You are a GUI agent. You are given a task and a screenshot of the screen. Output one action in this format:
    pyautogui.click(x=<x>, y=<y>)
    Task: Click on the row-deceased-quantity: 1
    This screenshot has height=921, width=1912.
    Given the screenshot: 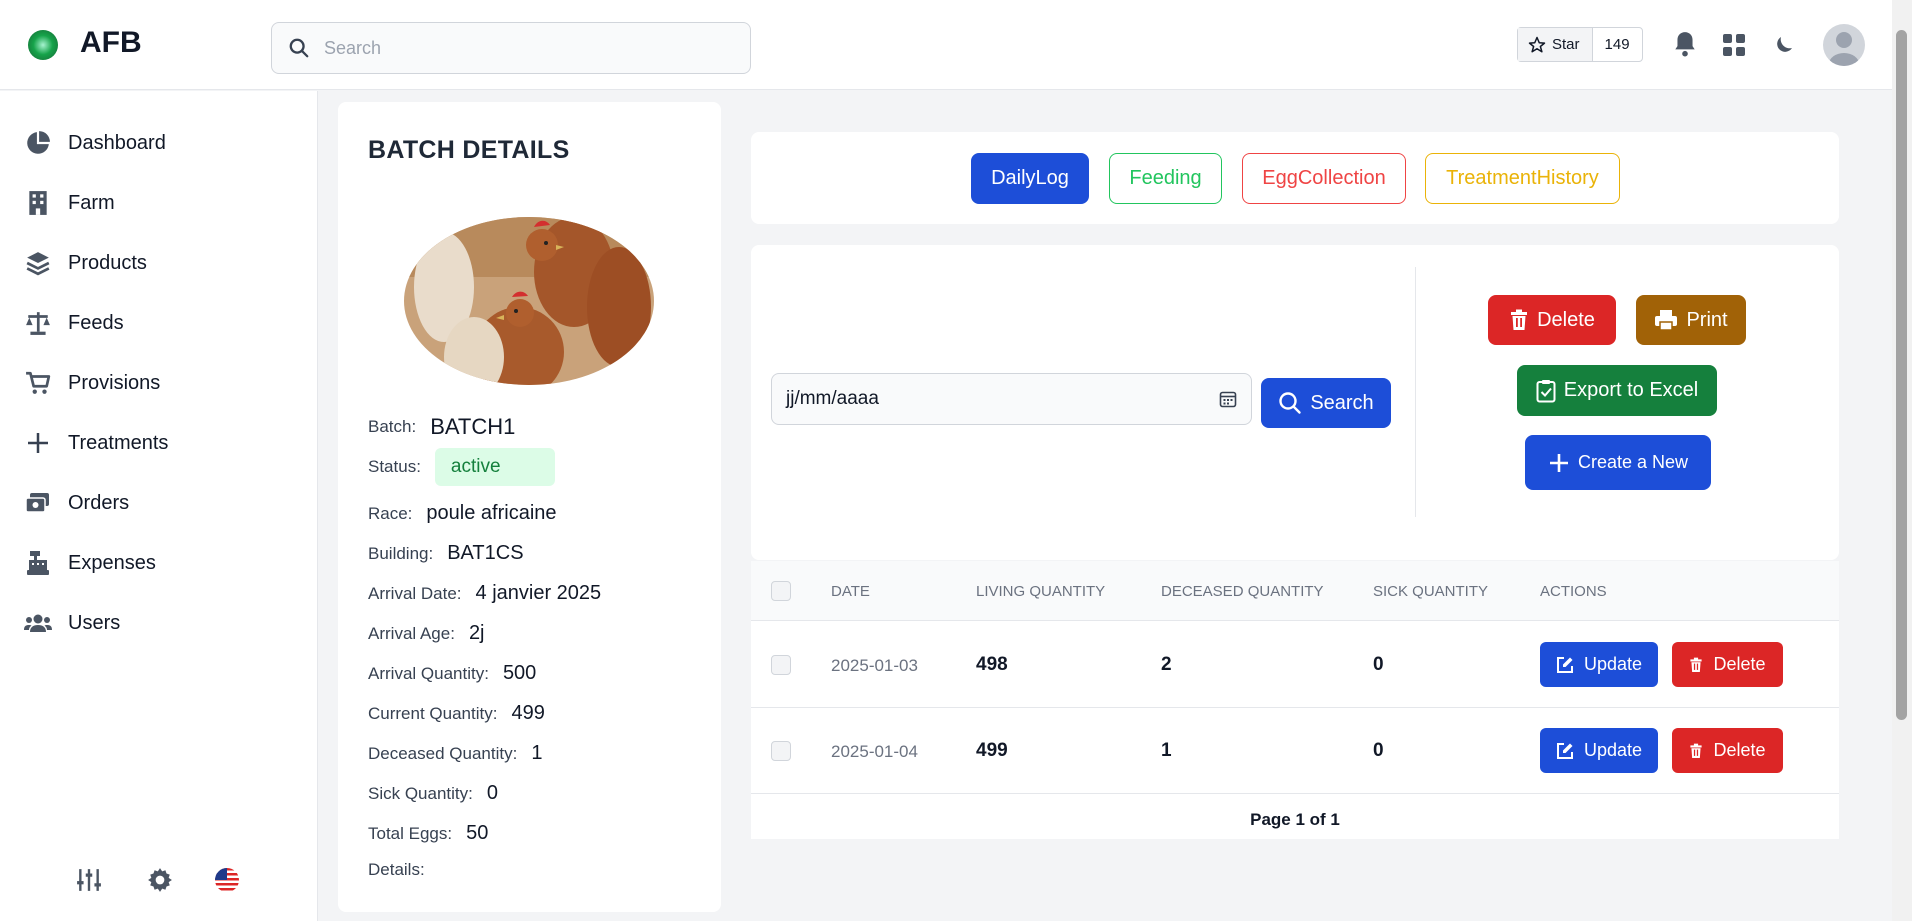 What is the action you would take?
    pyautogui.click(x=1166, y=750)
    